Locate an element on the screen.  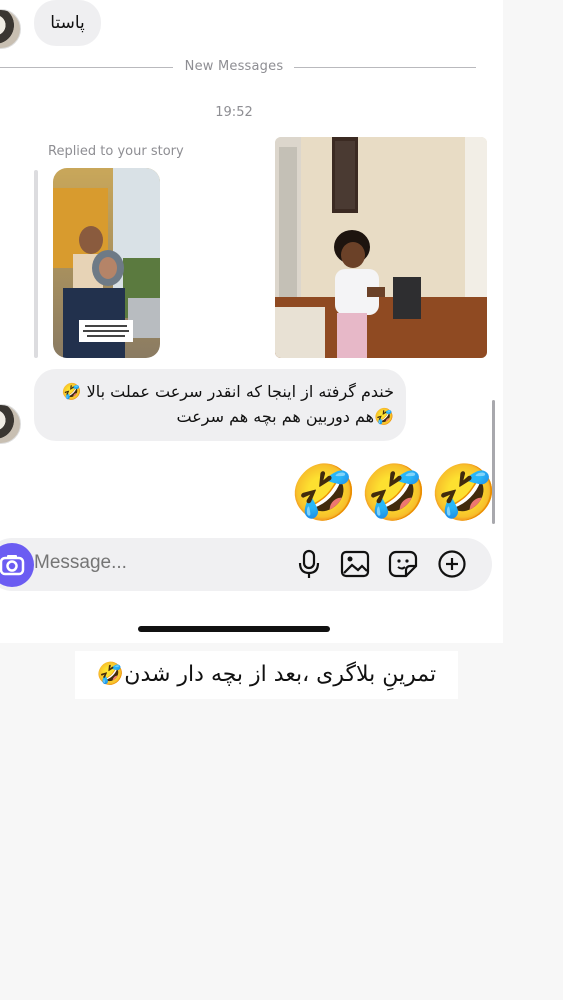
plus-circle-icon is located at coordinates (452, 564).